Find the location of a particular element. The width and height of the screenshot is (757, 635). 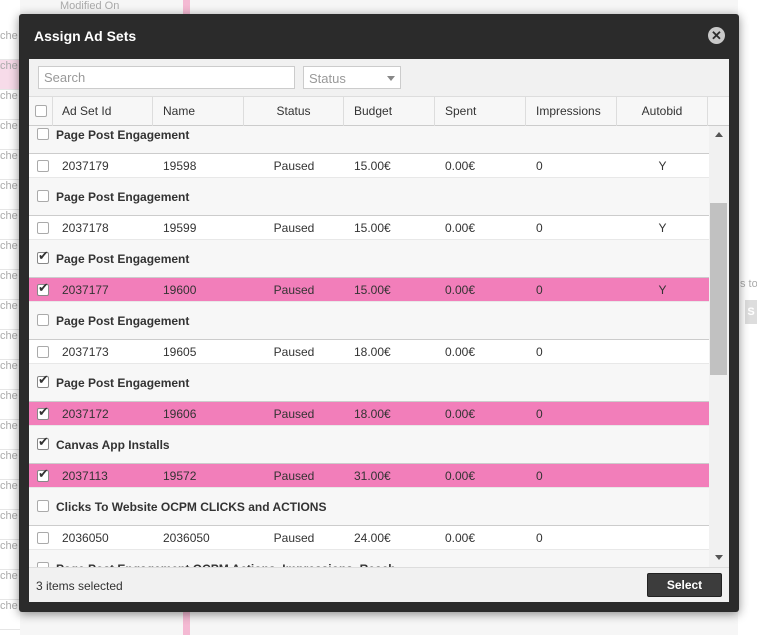

dialog-title: Assign Ad Sets is located at coordinates (85, 36).